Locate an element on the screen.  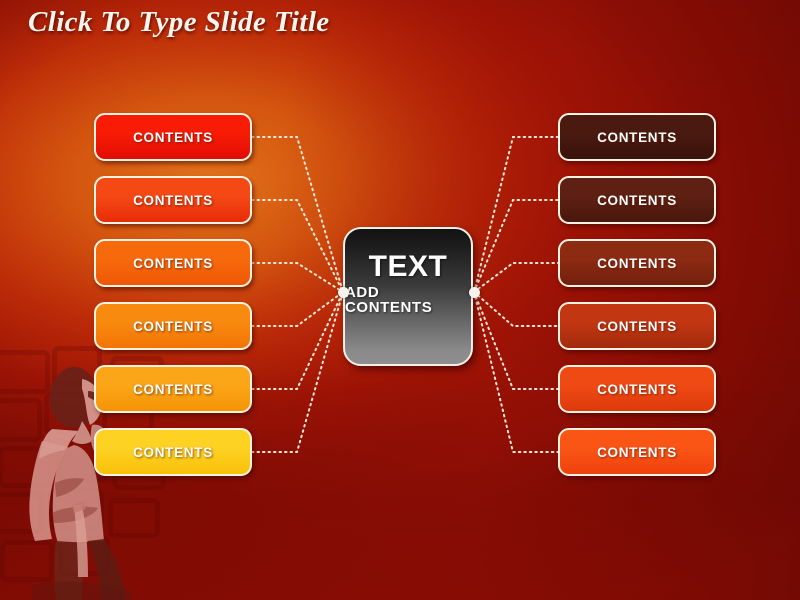
right-node-3-label: CONTENTS is located at coordinates (637, 263).